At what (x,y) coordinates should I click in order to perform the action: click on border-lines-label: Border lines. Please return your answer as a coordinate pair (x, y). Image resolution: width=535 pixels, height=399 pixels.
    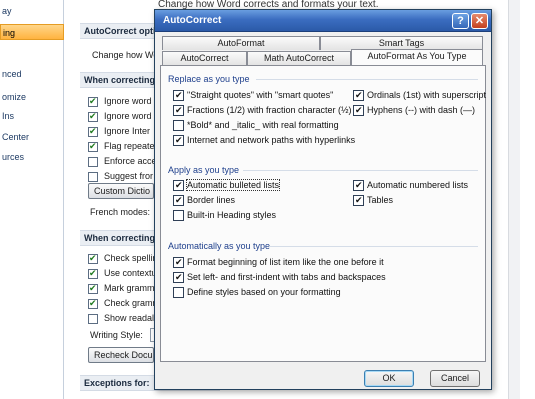
    Looking at the image, I should click on (211, 200).